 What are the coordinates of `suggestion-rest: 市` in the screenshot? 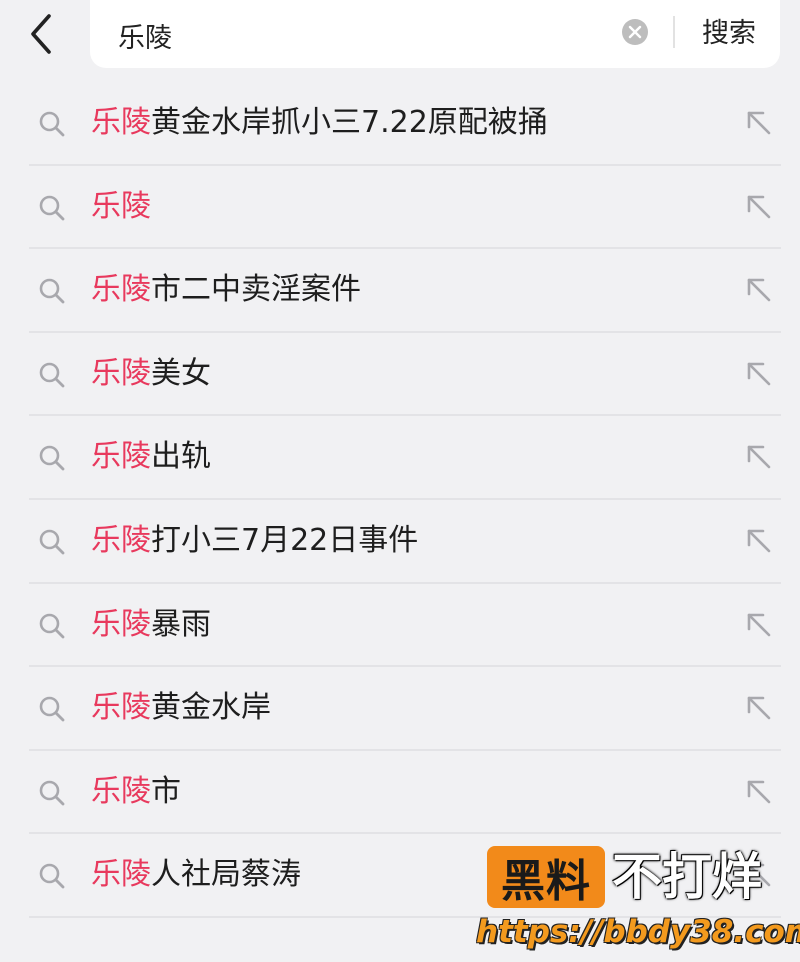 It's located at (166, 791).